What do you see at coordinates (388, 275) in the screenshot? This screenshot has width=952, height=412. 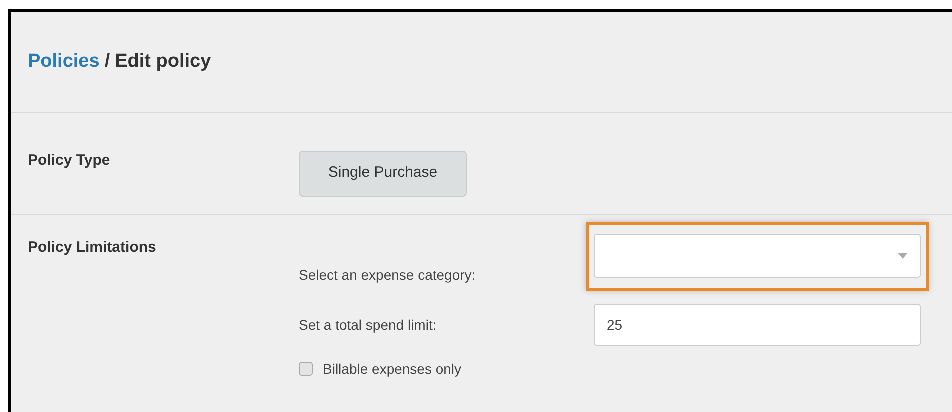 I see `field-label: Select an expense category:` at bounding box center [388, 275].